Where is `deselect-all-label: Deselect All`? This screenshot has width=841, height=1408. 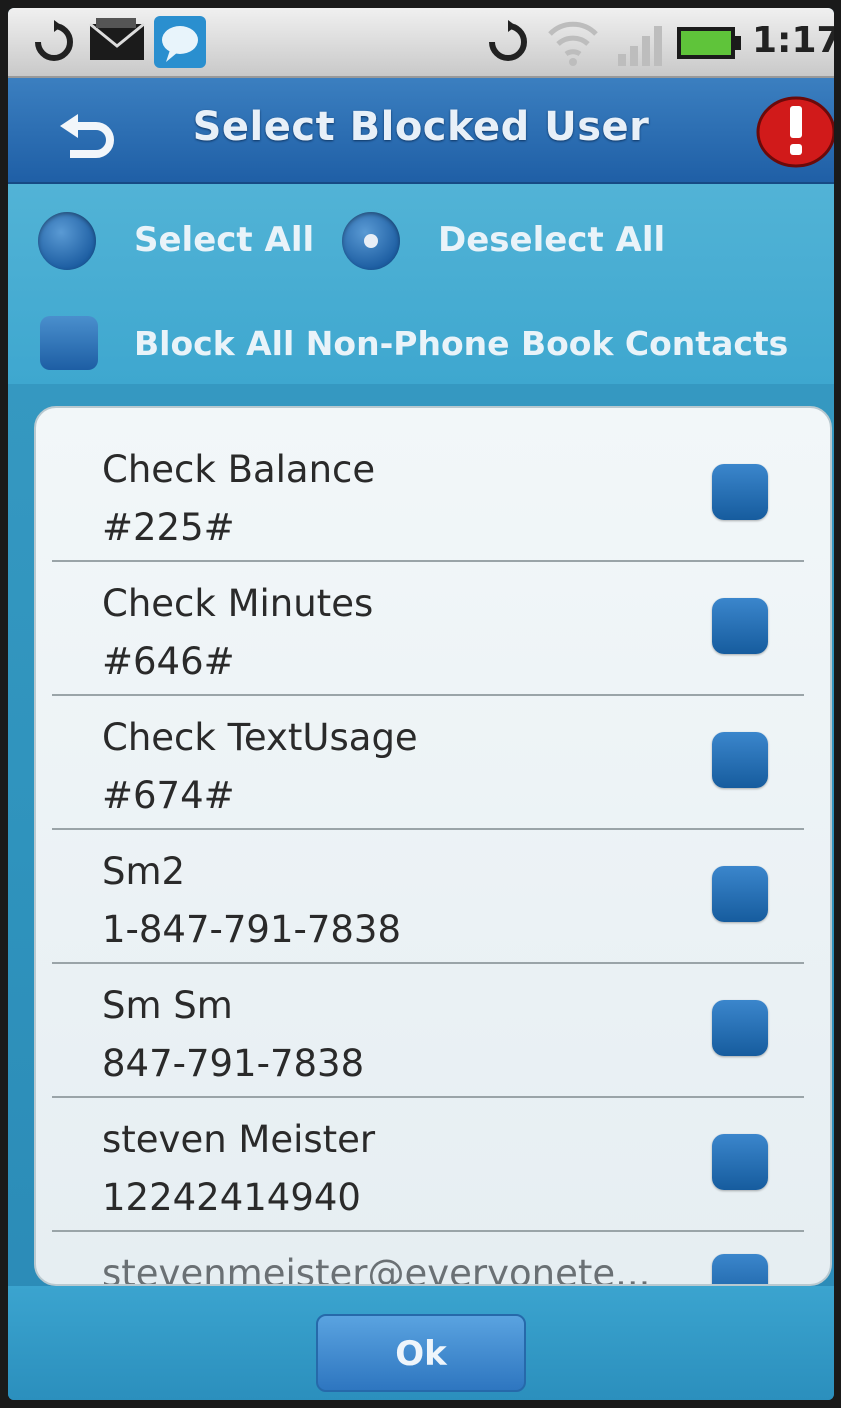 deselect-all-label: Deselect All is located at coordinates (552, 240).